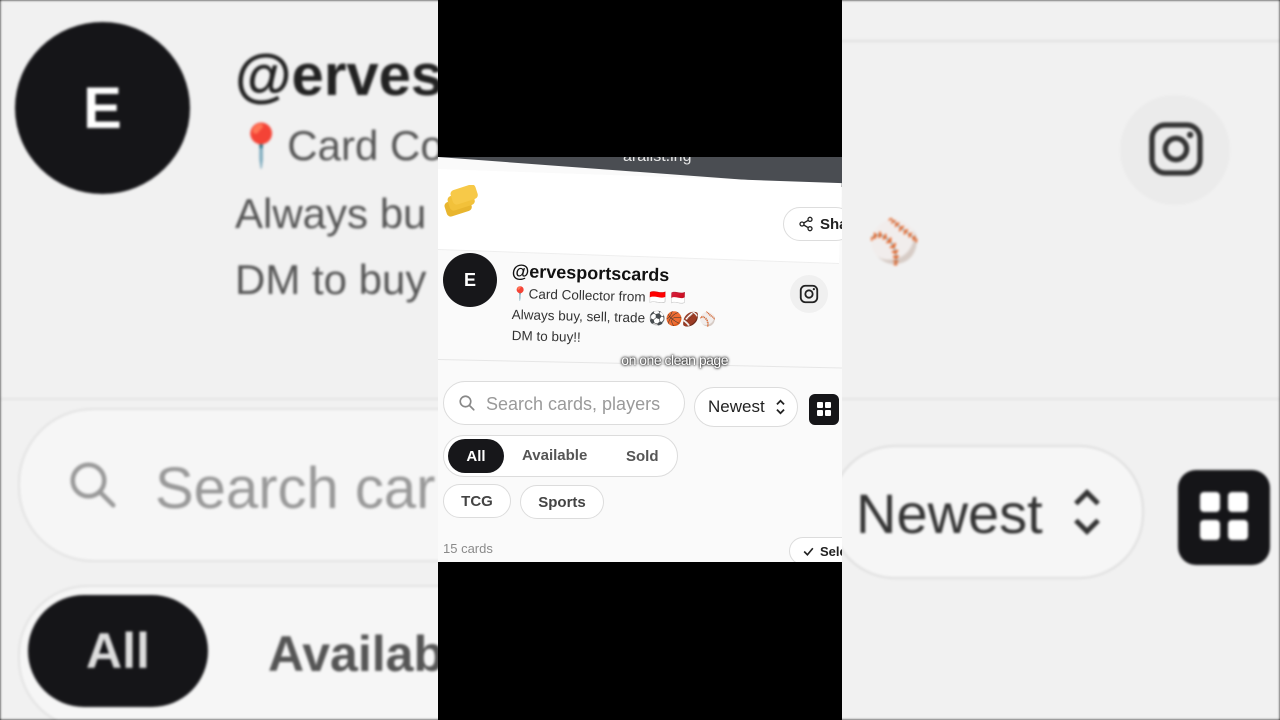 The height and width of the screenshot is (720, 1280). What do you see at coordinates (815, 549) in the screenshot?
I see `select-button: Sele` at bounding box center [815, 549].